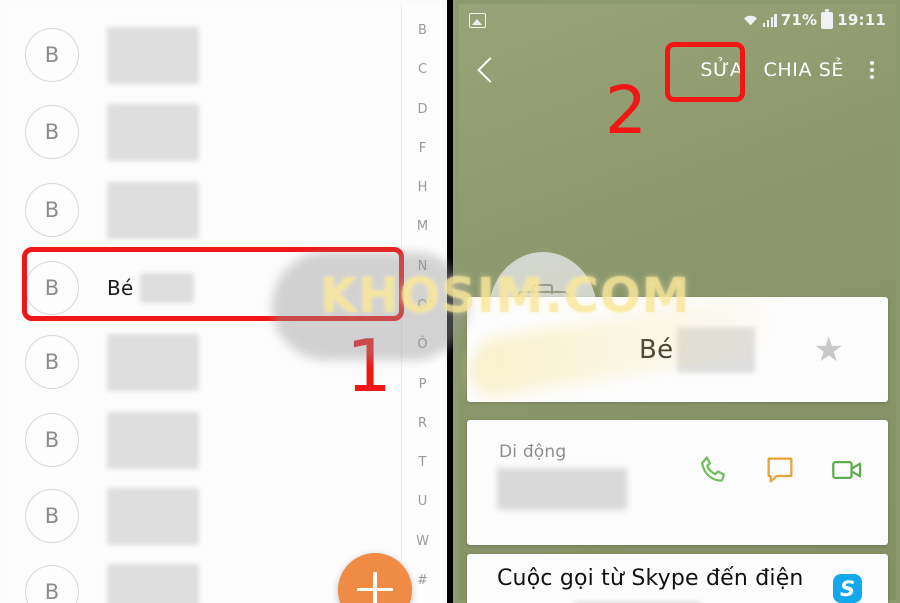 Image resolution: width=900 pixels, height=603 pixels. I want to click on status-right: 71% 19:11, so click(814, 19).